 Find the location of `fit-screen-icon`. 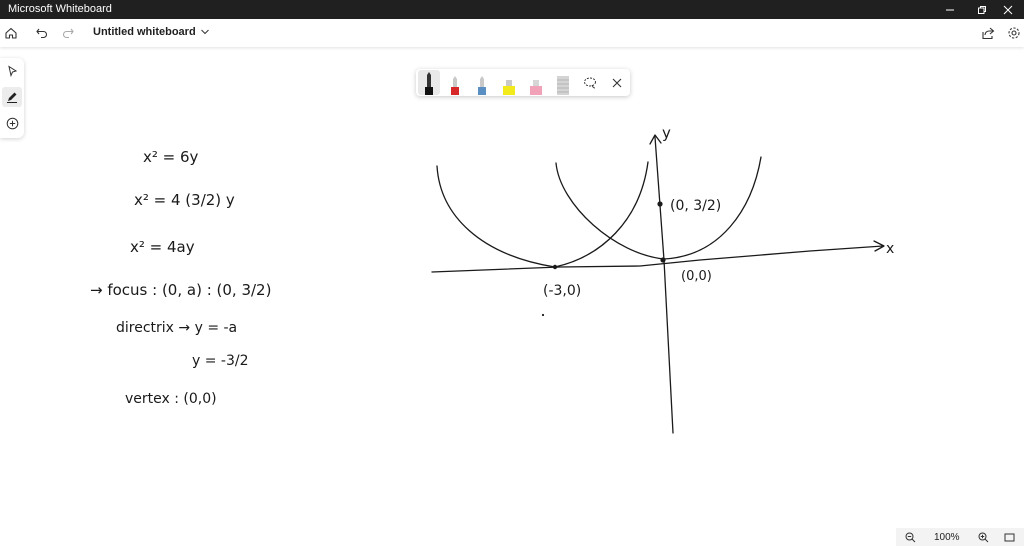

fit-screen-icon is located at coordinates (1009, 537).